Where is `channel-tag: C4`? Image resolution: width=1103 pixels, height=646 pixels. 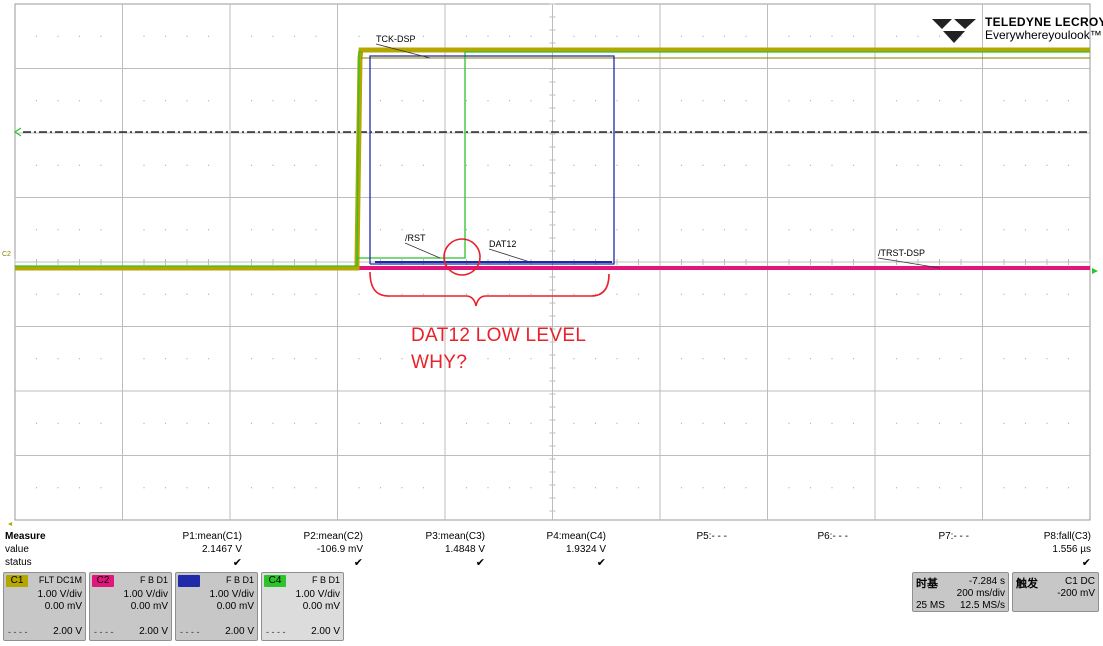 channel-tag: C4 is located at coordinates (275, 581).